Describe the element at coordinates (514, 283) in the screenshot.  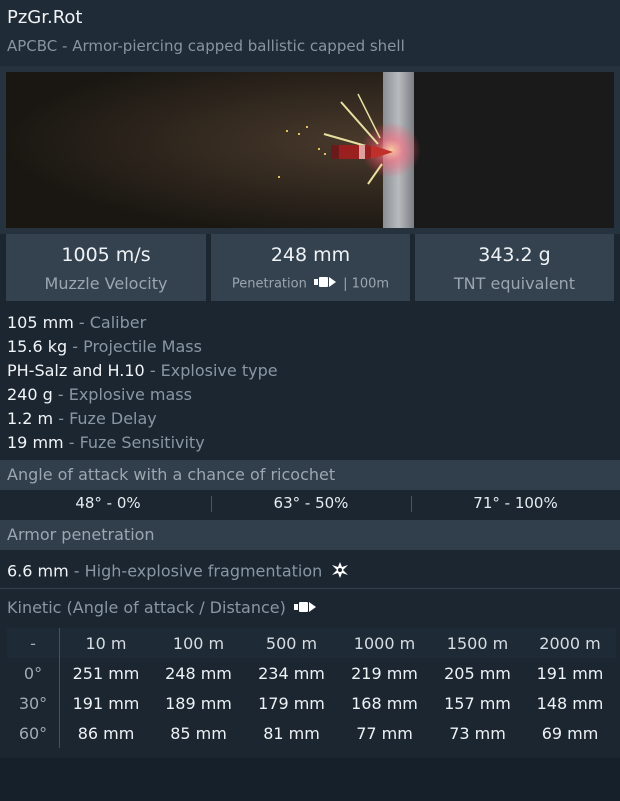
I see `tnt-equivalent-label: TNT equivalent` at that location.